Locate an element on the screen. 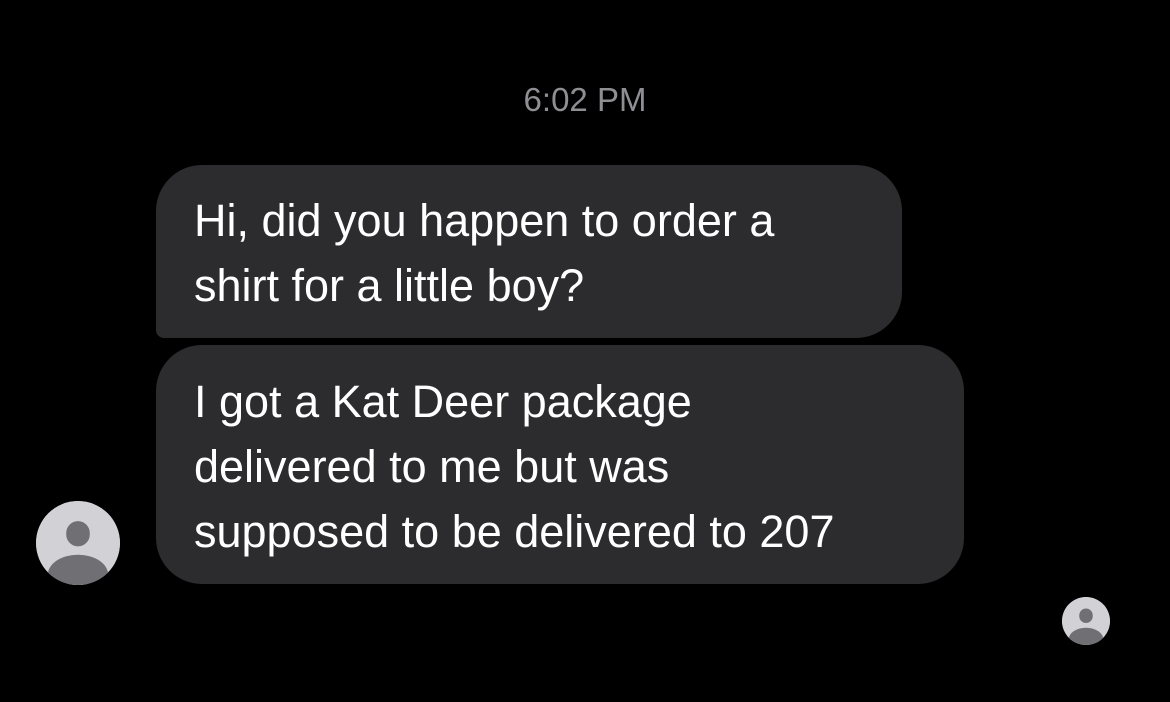 Image resolution: width=1170 pixels, height=702 pixels. read-receipt-avatar is located at coordinates (1086, 621).